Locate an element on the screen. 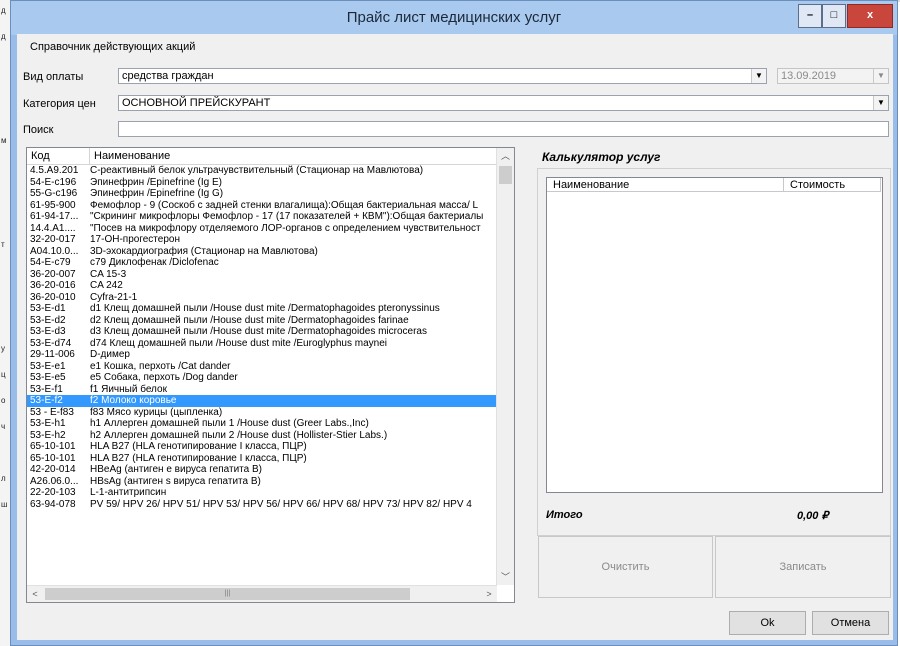 Image resolution: width=900 pixels, height=646 pixels. calc-column-name: Наименование is located at coordinates (665, 185).